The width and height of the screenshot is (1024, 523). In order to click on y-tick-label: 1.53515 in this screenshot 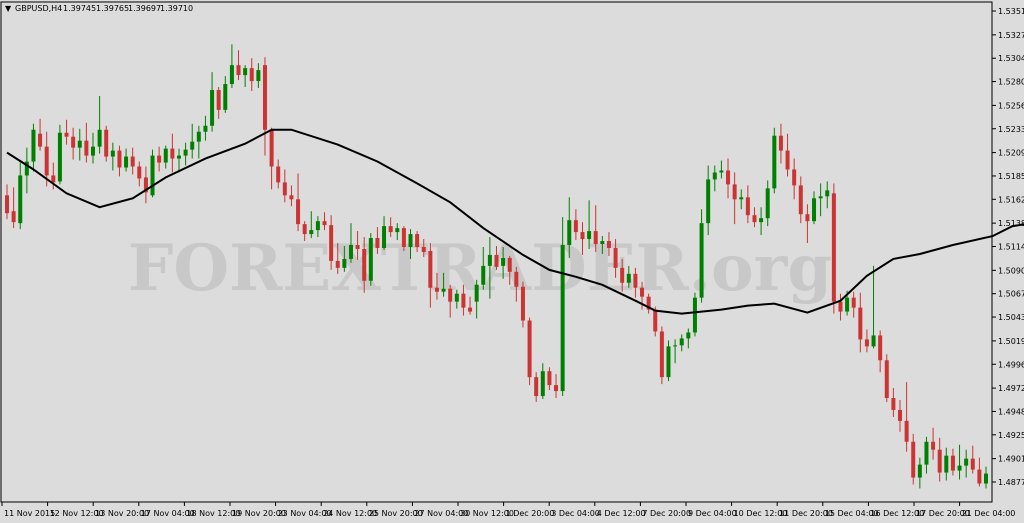, I will do `click(1011, 11)`.